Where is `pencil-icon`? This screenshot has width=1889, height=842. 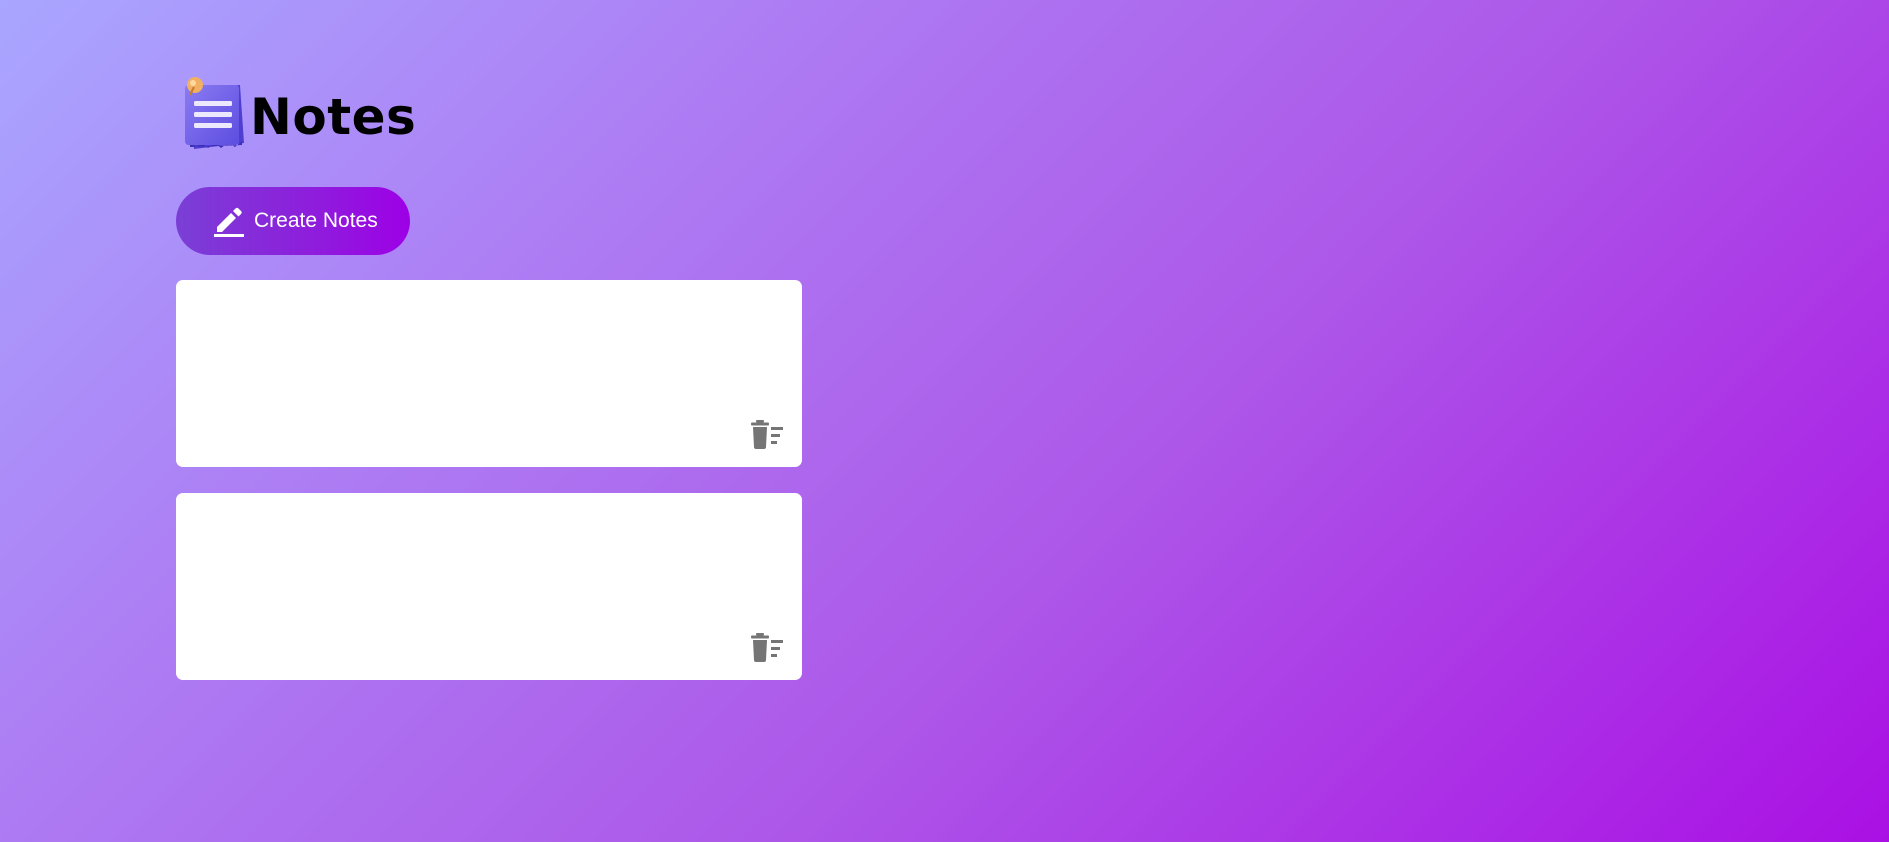
pencil-icon is located at coordinates (228, 221).